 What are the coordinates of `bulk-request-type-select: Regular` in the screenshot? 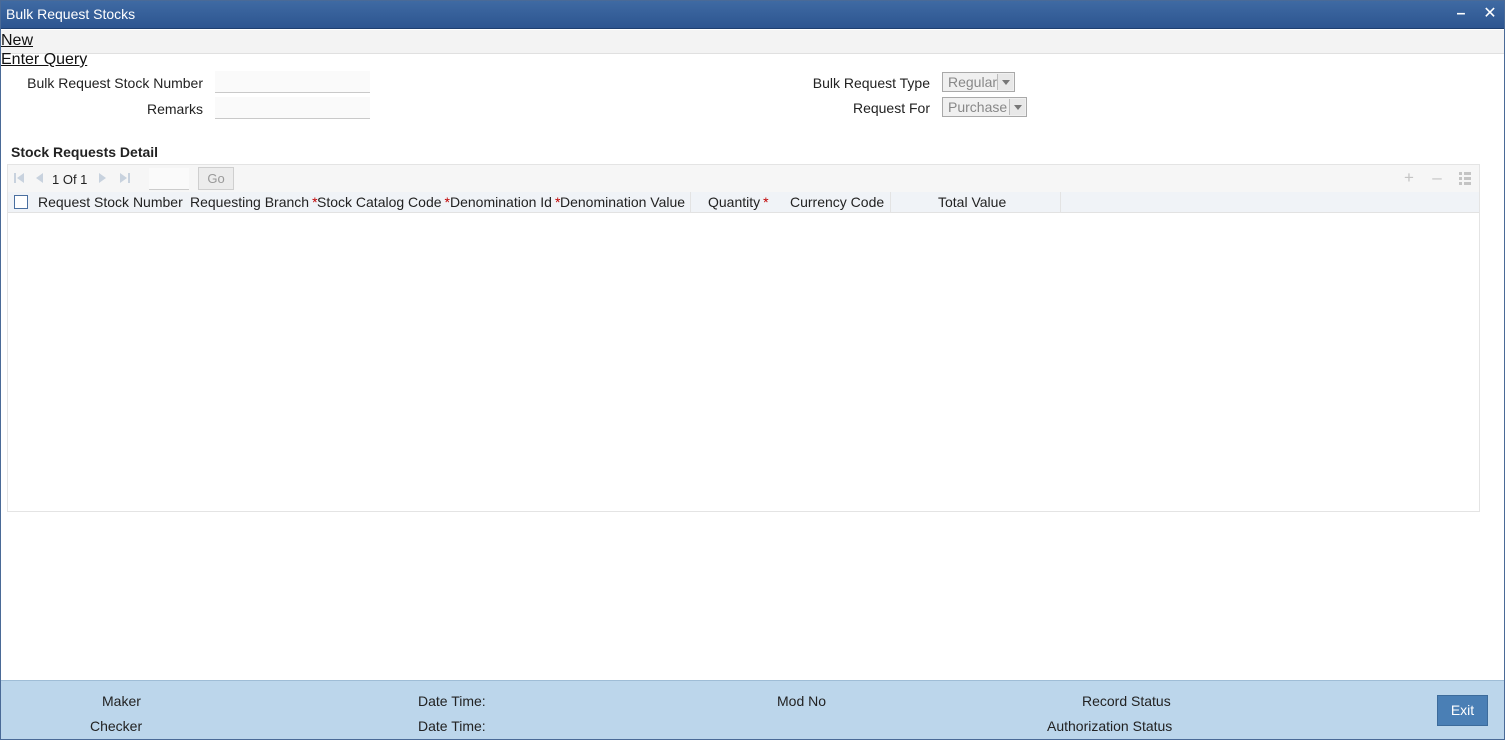 It's located at (978, 82).